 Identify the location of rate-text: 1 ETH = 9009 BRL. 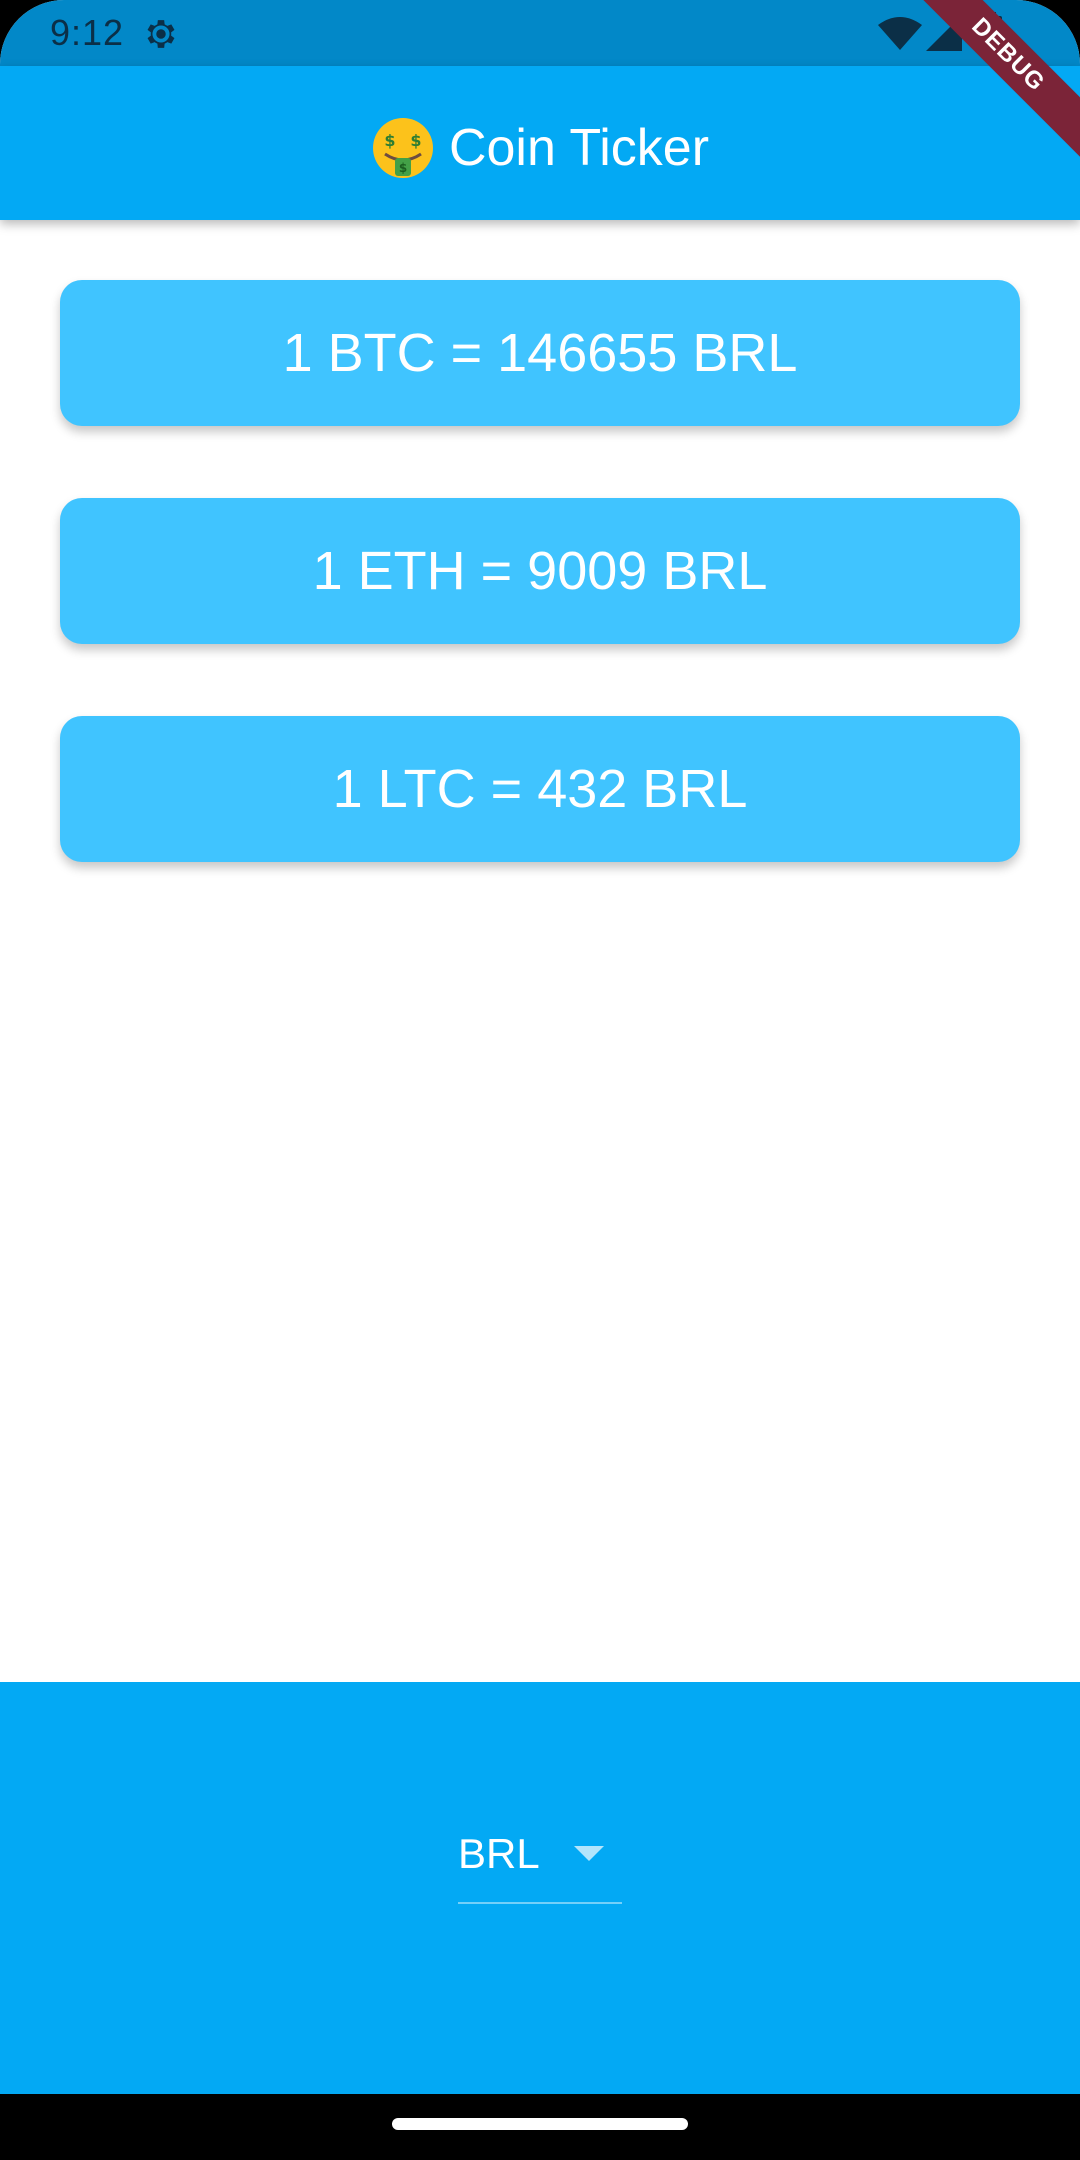
(540, 571).